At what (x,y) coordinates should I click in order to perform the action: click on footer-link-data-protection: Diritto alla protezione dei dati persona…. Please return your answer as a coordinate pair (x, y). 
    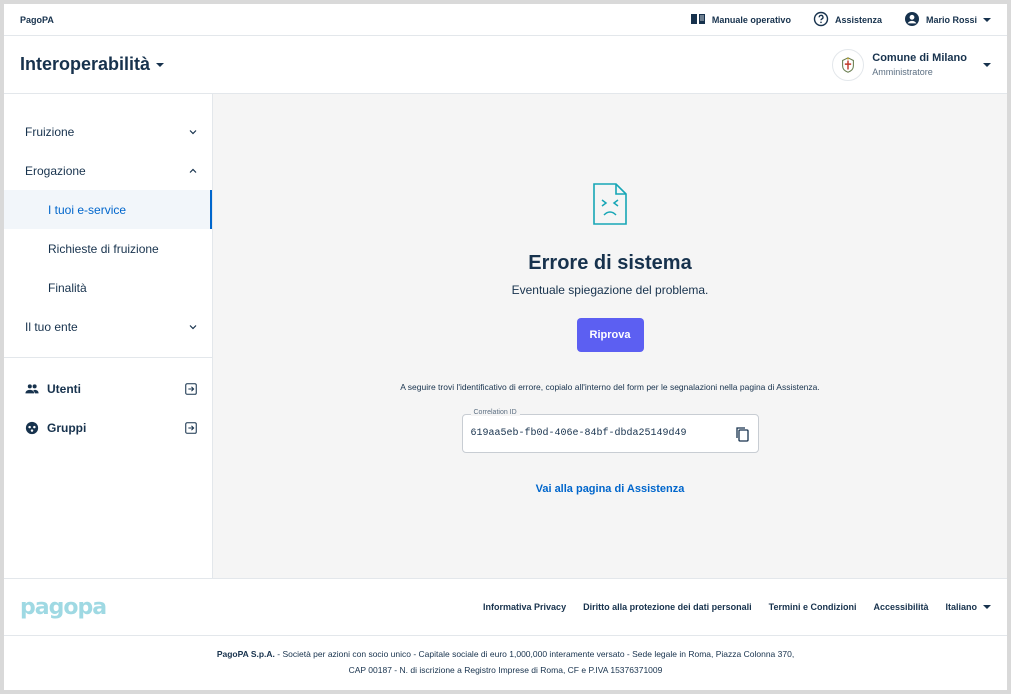
    Looking at the image, I should click on (667, 607).